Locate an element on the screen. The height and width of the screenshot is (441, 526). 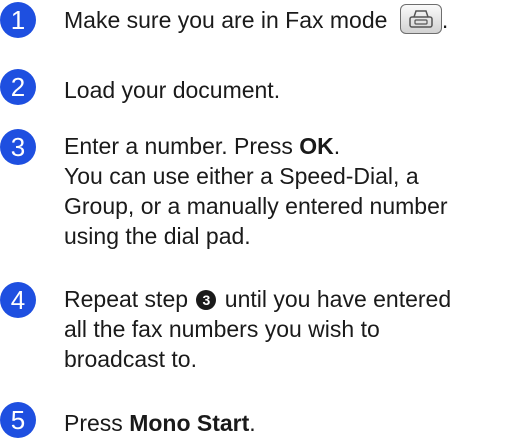
step-5-text: Press Mono Start. is located at coordinates (160, 423).